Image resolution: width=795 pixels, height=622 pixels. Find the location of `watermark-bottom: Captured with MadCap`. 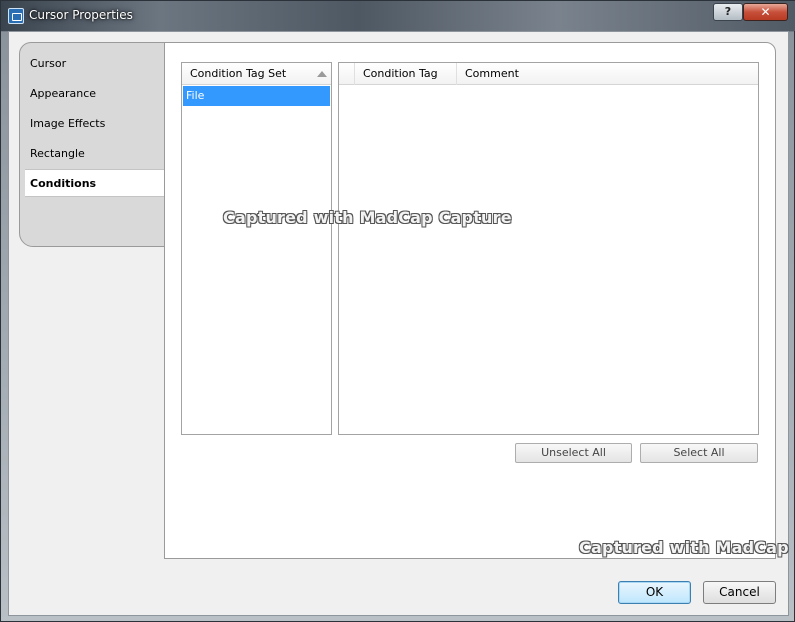

watermark-bottom: Captured with MadCap is located at coordinates (684, 547).